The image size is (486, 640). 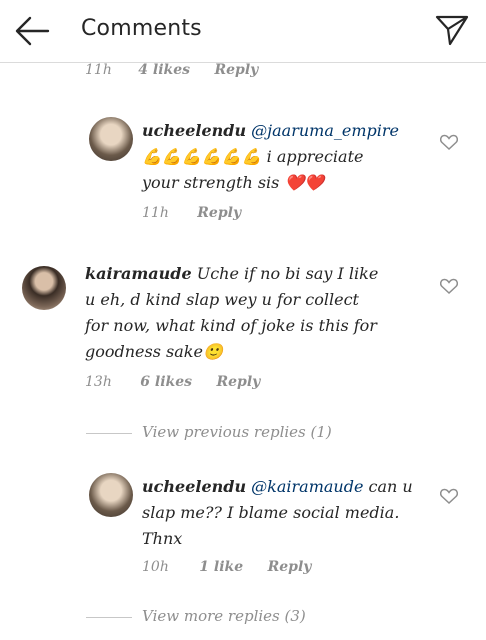 I want to click on back-arrow-icon, so click(x=32, y=31).